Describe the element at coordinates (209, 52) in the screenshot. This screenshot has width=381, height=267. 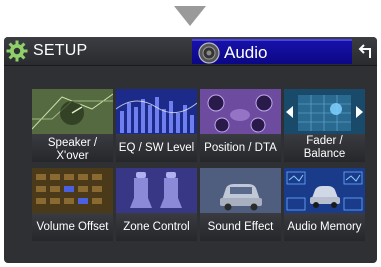
I see `speaker-icon` at that location.